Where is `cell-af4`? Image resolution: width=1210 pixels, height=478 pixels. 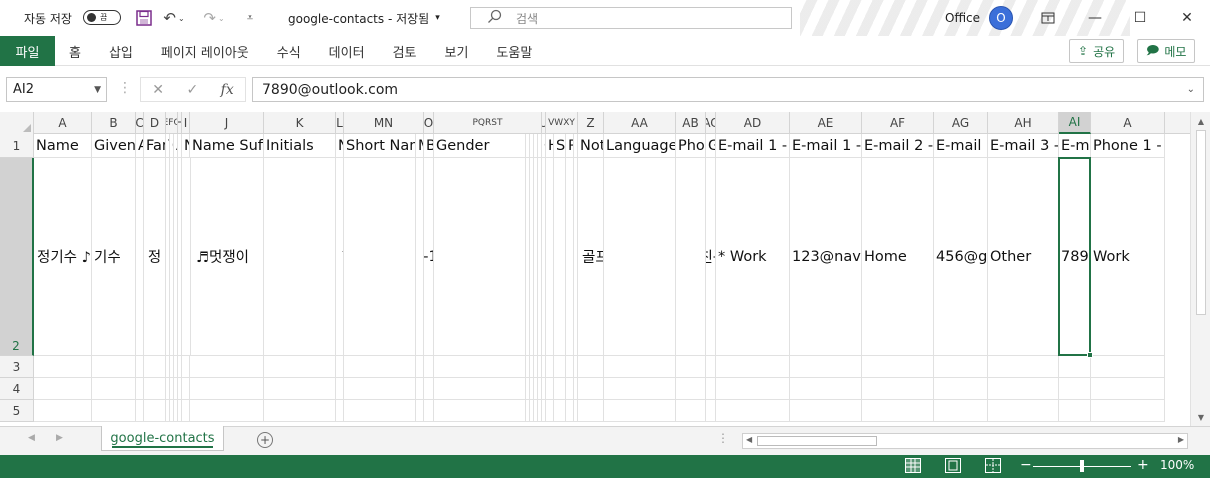 cell-af4 is located at coordinates (898, 389).